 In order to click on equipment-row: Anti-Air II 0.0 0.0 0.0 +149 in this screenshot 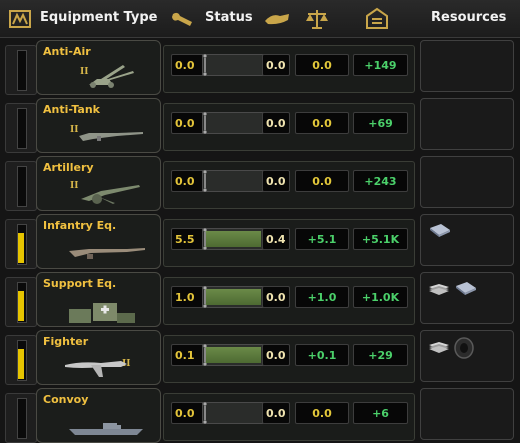, I will do `click(260, 66)`.